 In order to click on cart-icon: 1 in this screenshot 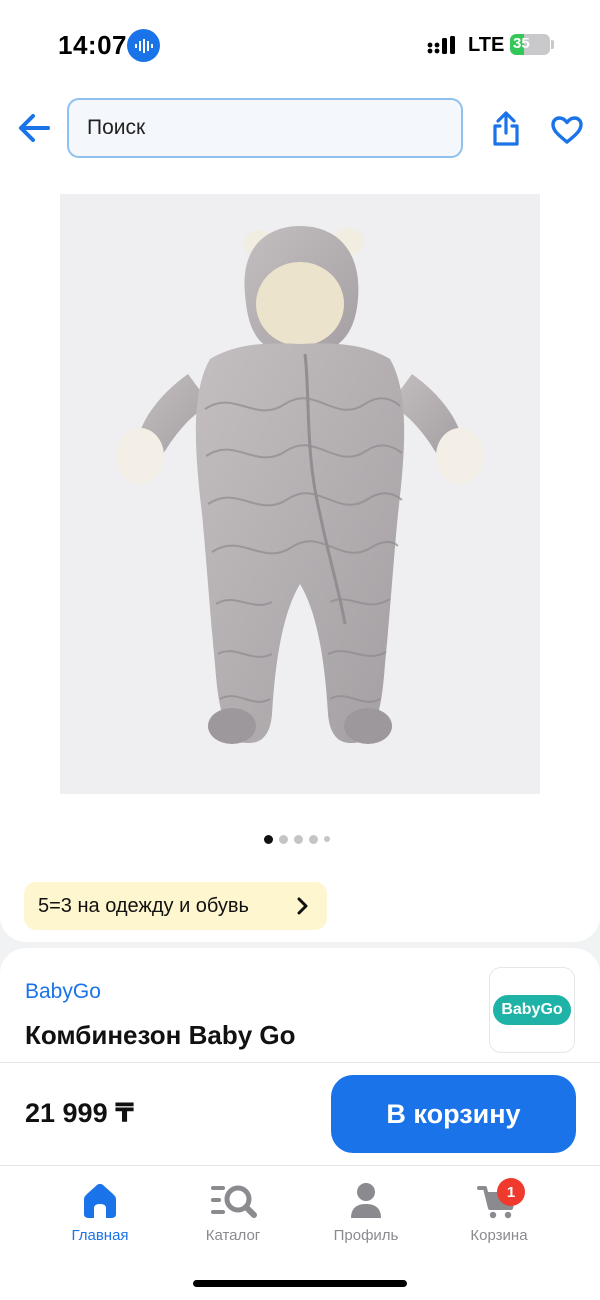, I will do `click(500, 1200)`.